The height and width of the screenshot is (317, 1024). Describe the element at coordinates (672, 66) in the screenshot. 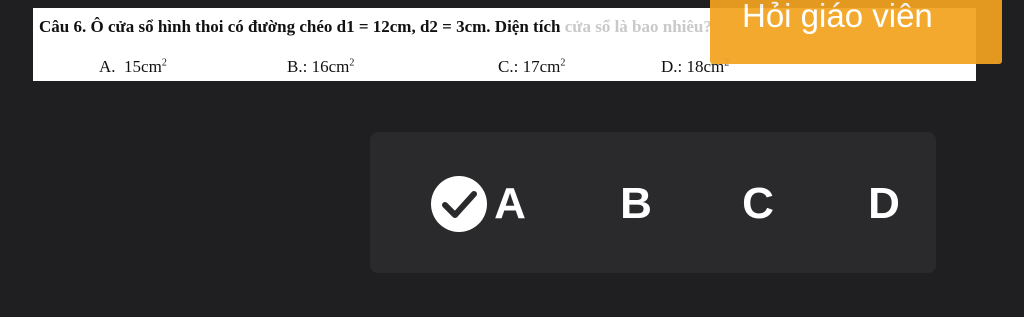

I see `option-label: D.:` at that location.